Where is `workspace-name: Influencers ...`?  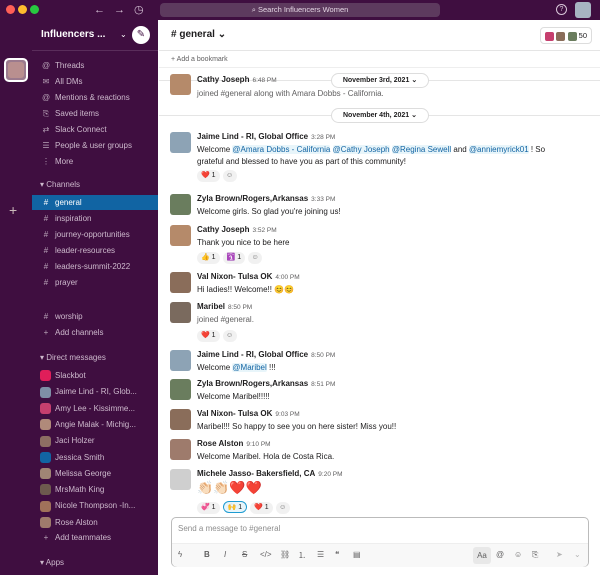 workspace-name: Influencers ... is located at coordinates (73, 34).